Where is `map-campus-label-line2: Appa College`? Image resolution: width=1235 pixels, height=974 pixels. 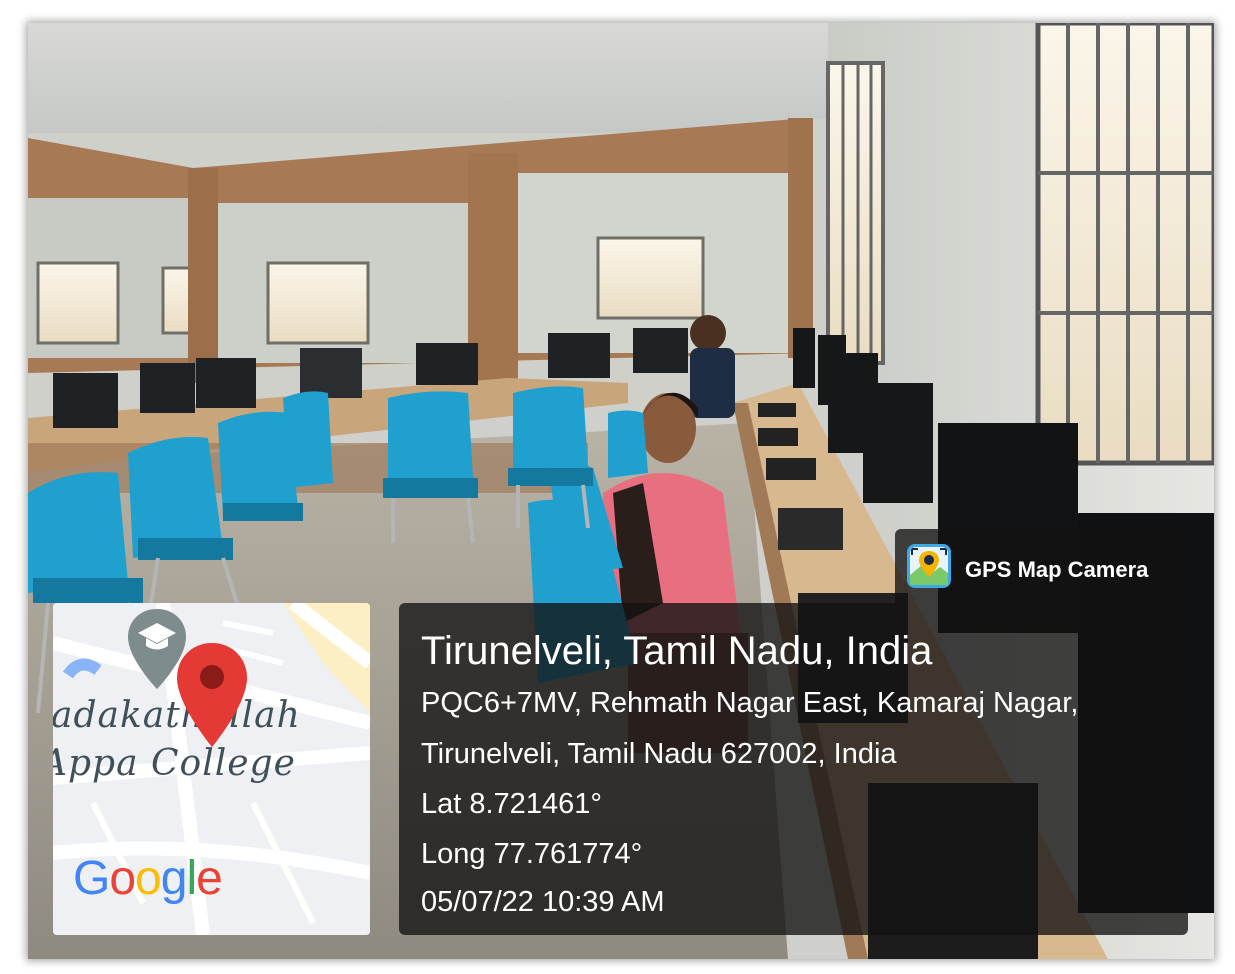 map-campus-label-line2: Appa College is located at coordinates (174, 763).